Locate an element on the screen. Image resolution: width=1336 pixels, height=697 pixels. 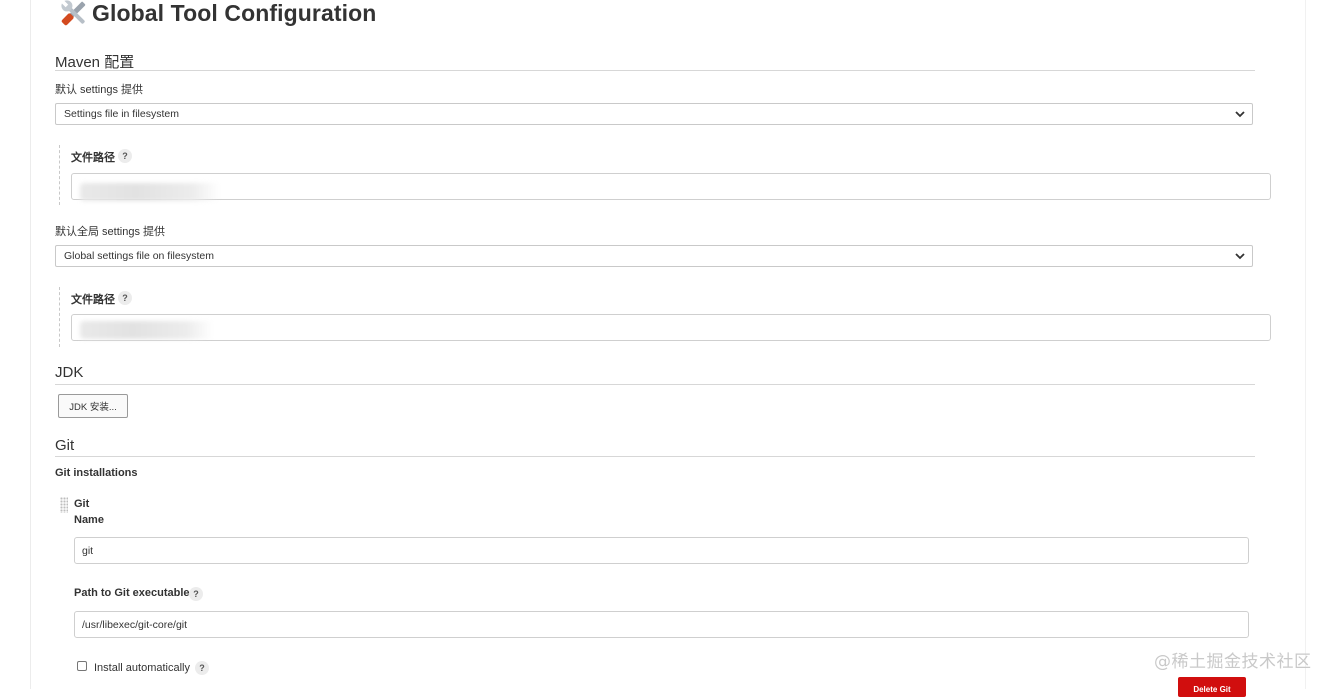
default-settings-value: Settings file in filesystem is located at coordinates (121, 114).